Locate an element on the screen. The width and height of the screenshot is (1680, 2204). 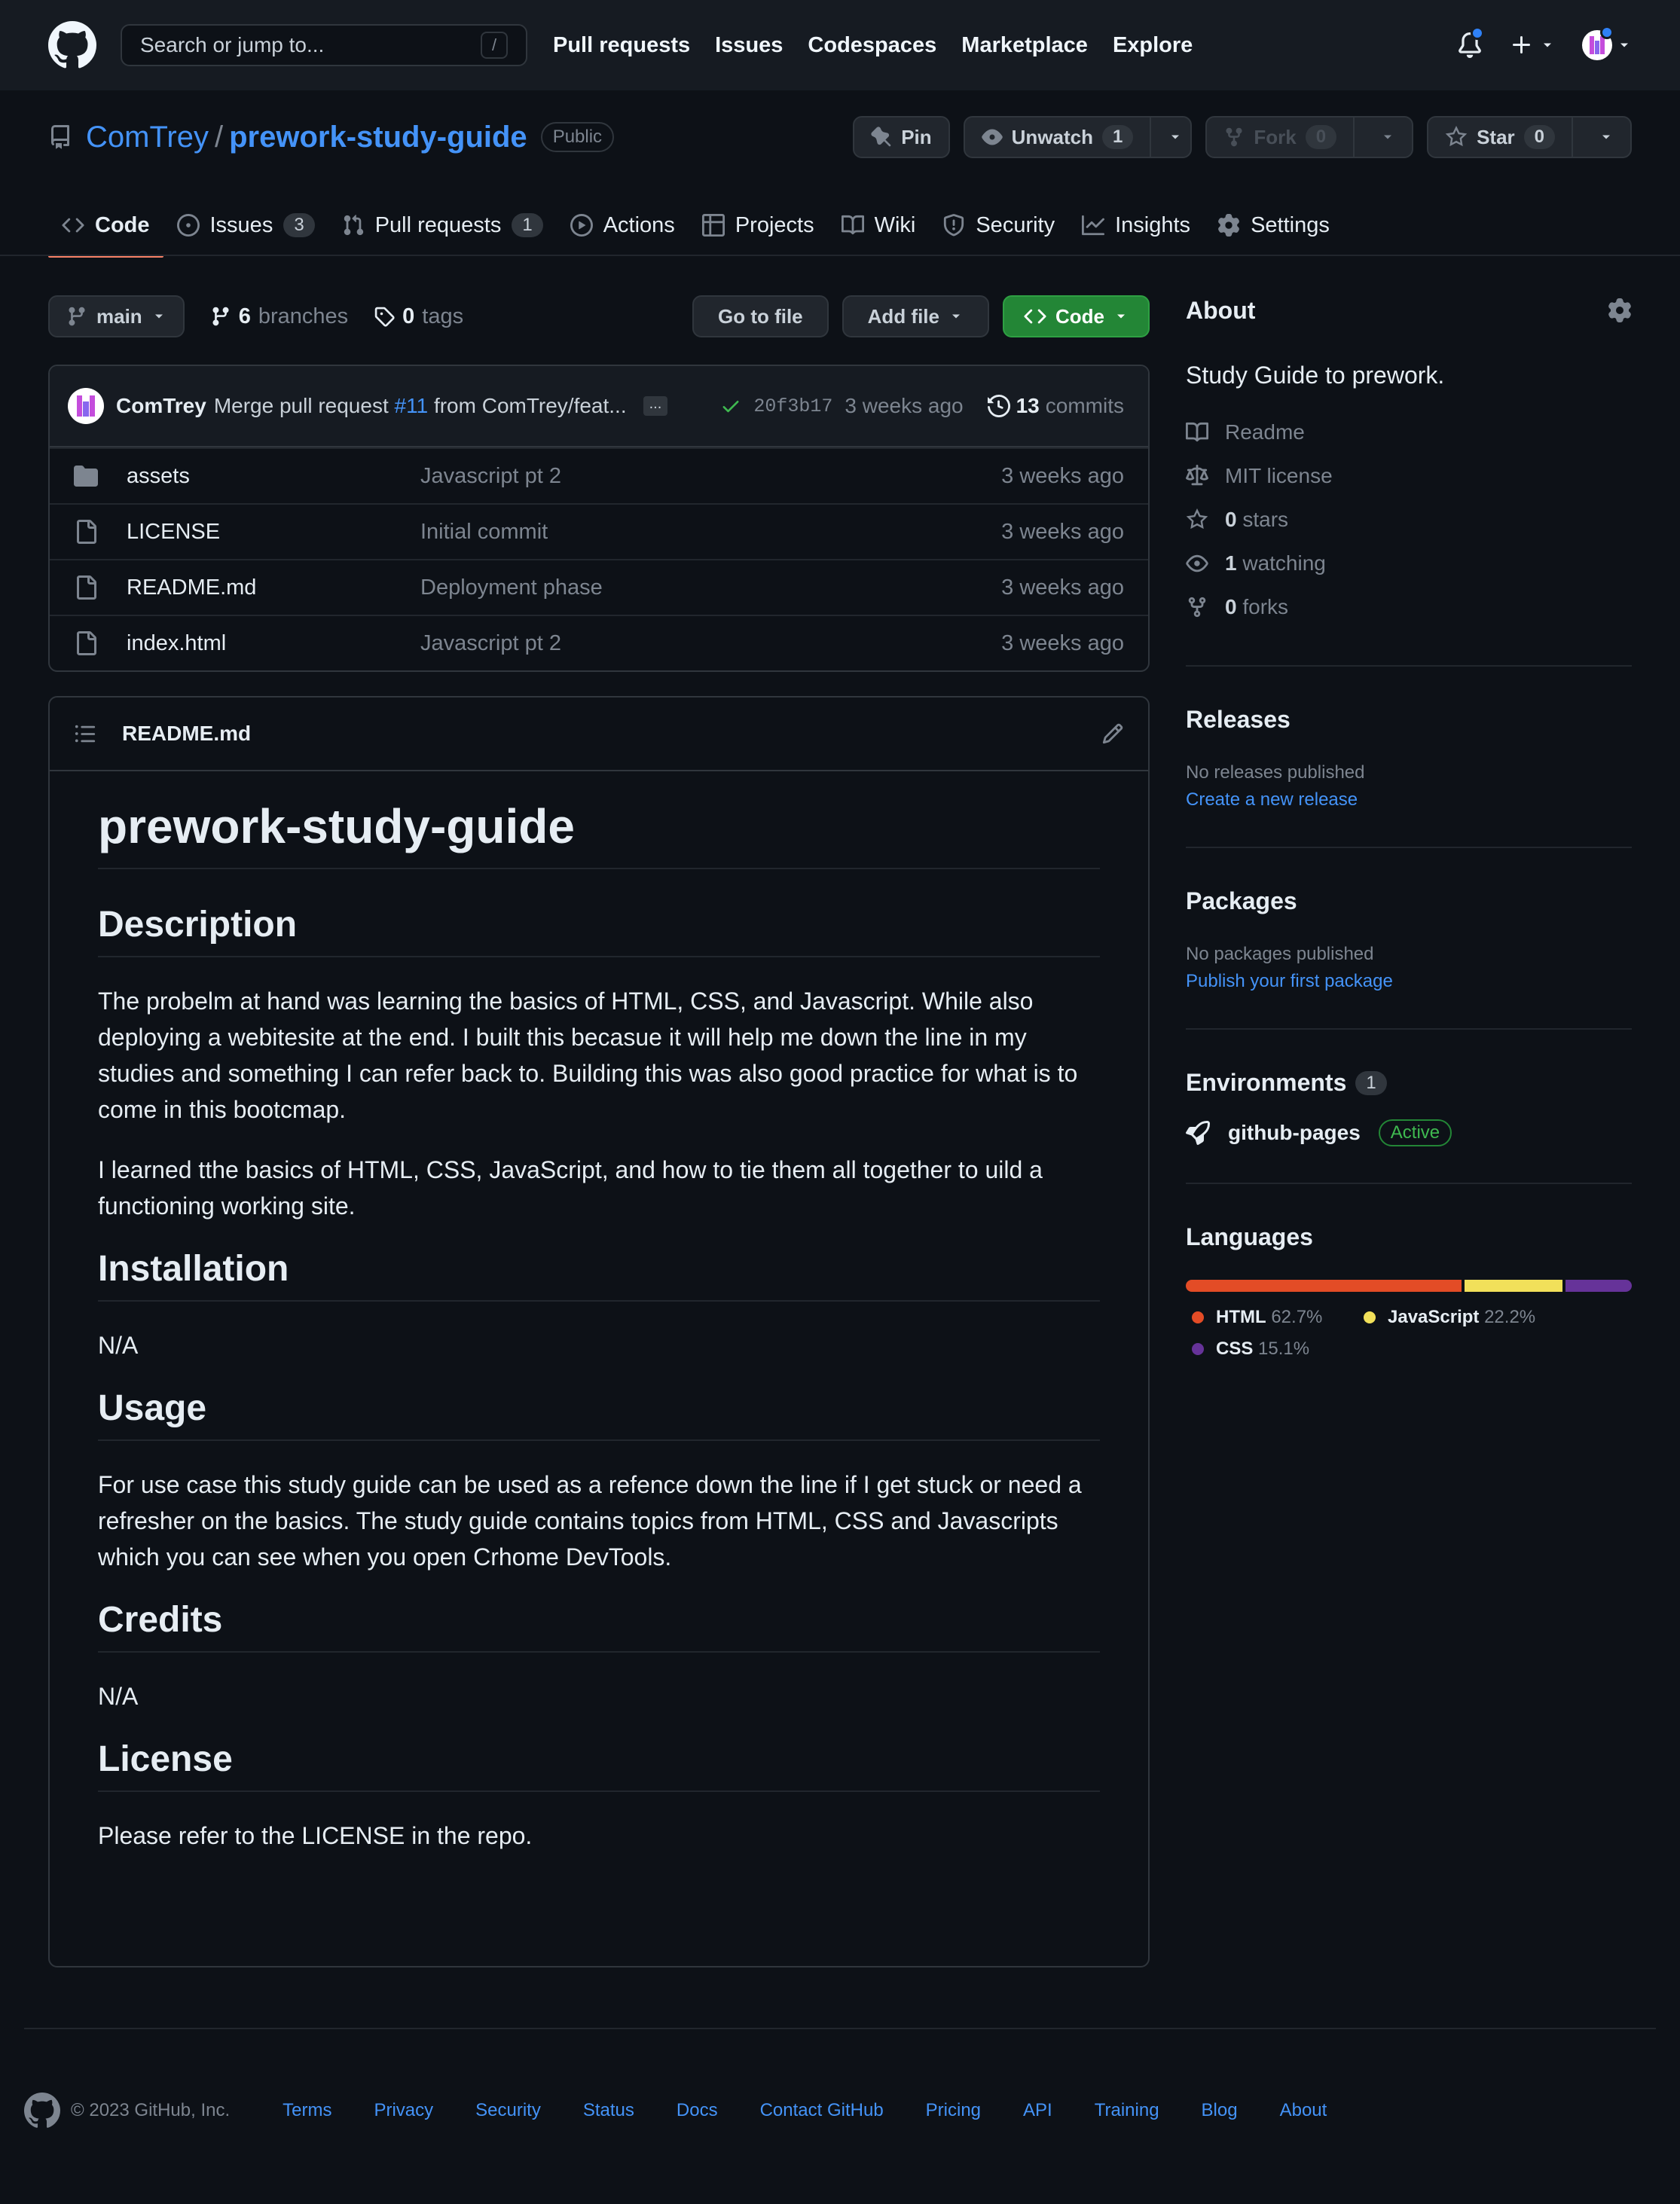
create-new-button is located at coordinates (1532, 45).